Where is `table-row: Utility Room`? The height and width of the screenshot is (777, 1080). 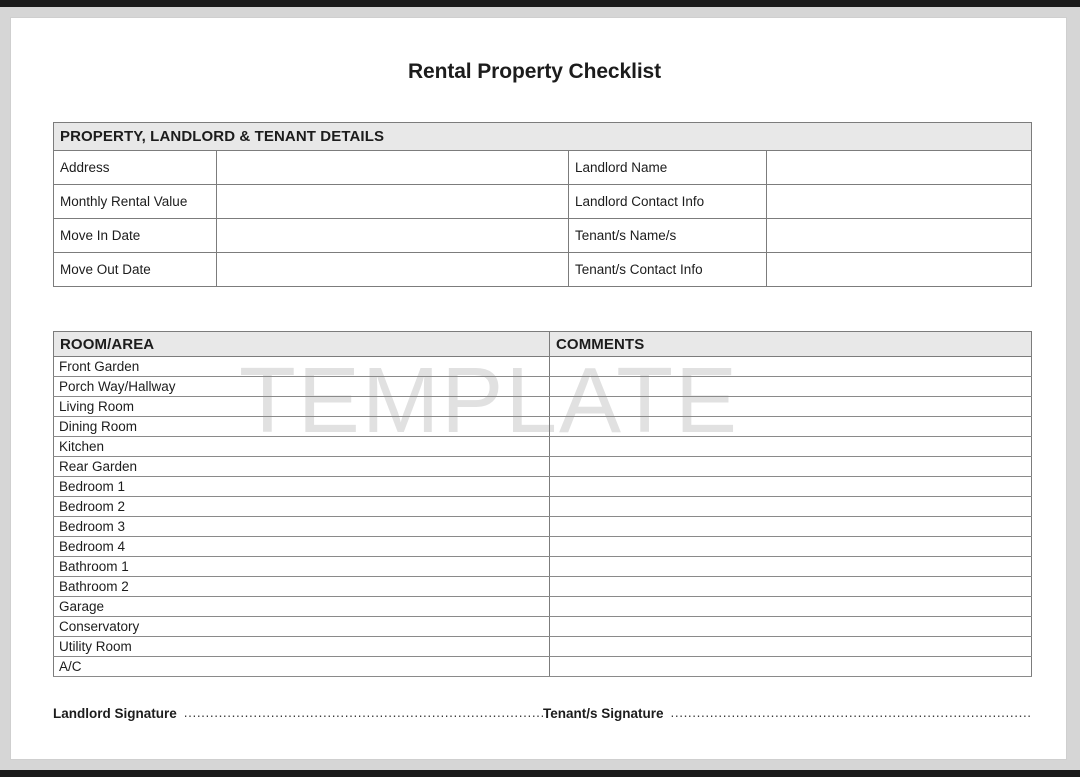 table-row: Utility Room is located at coordinates (542, 646).